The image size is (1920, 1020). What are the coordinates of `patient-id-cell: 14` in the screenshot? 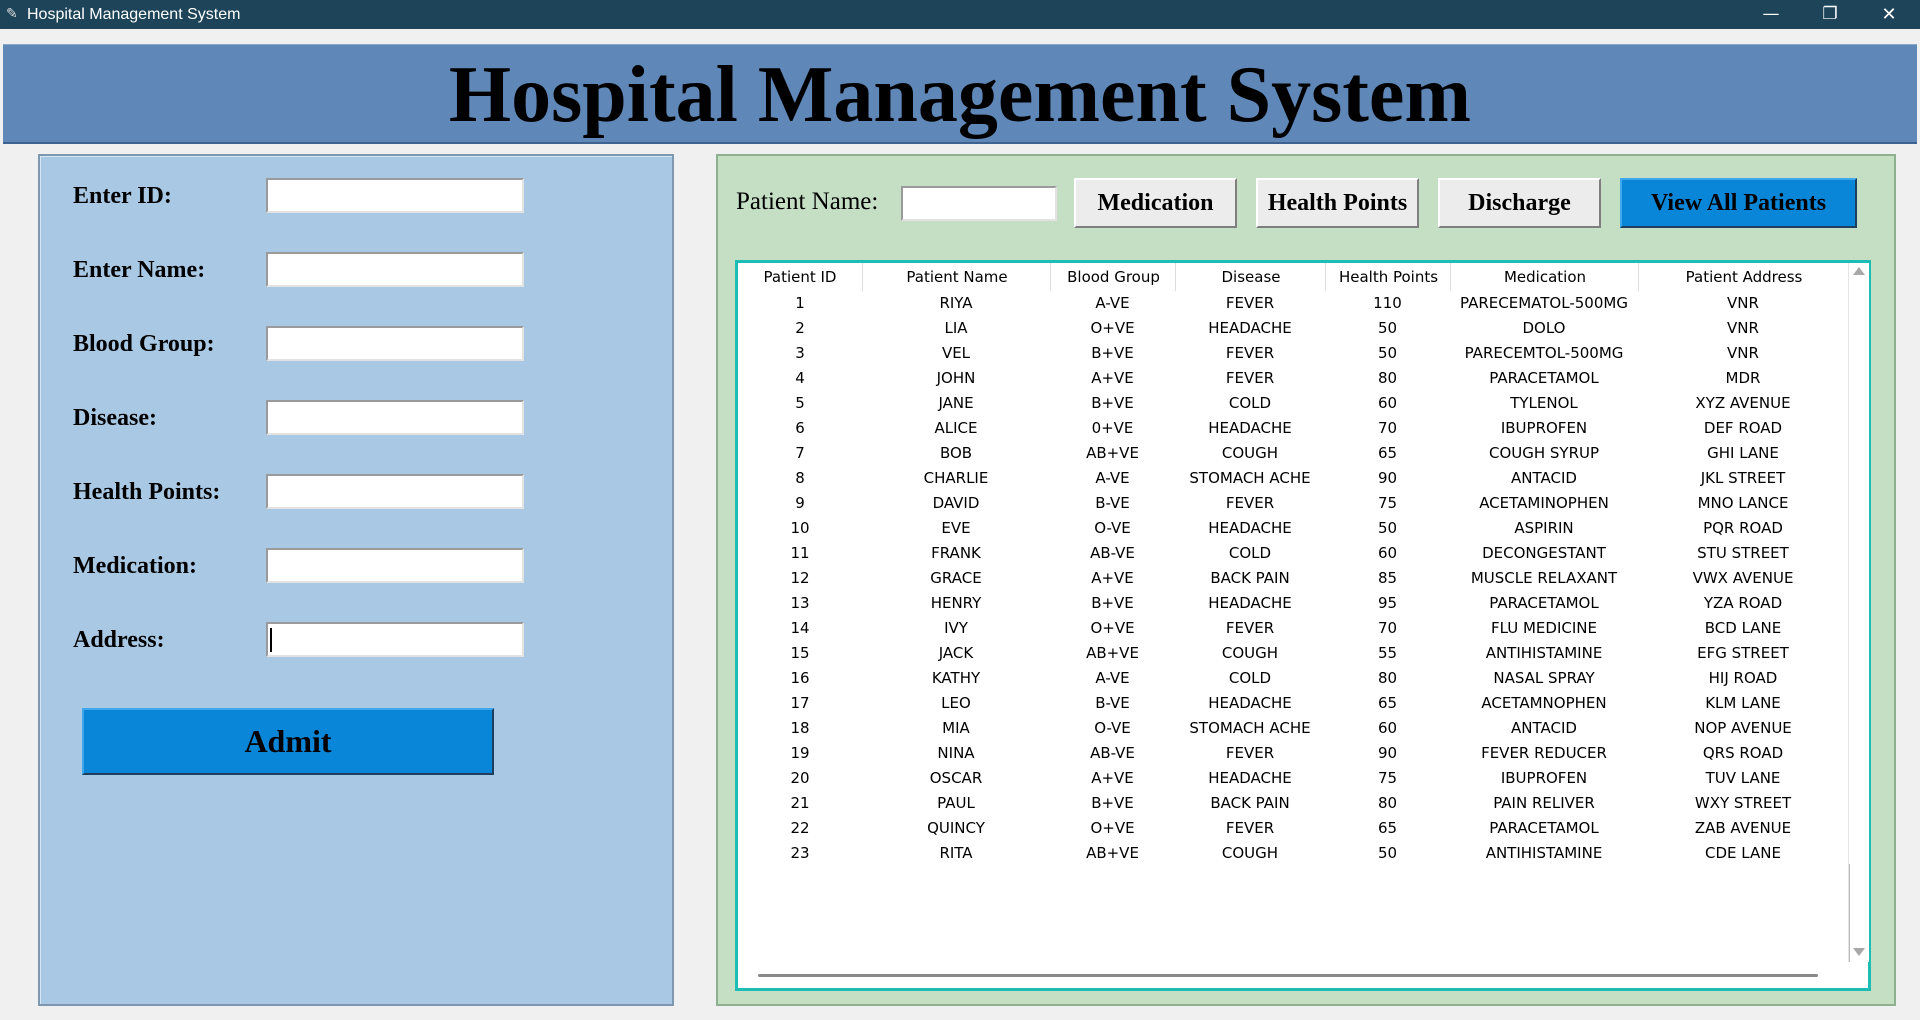 It's located at (800, 628).